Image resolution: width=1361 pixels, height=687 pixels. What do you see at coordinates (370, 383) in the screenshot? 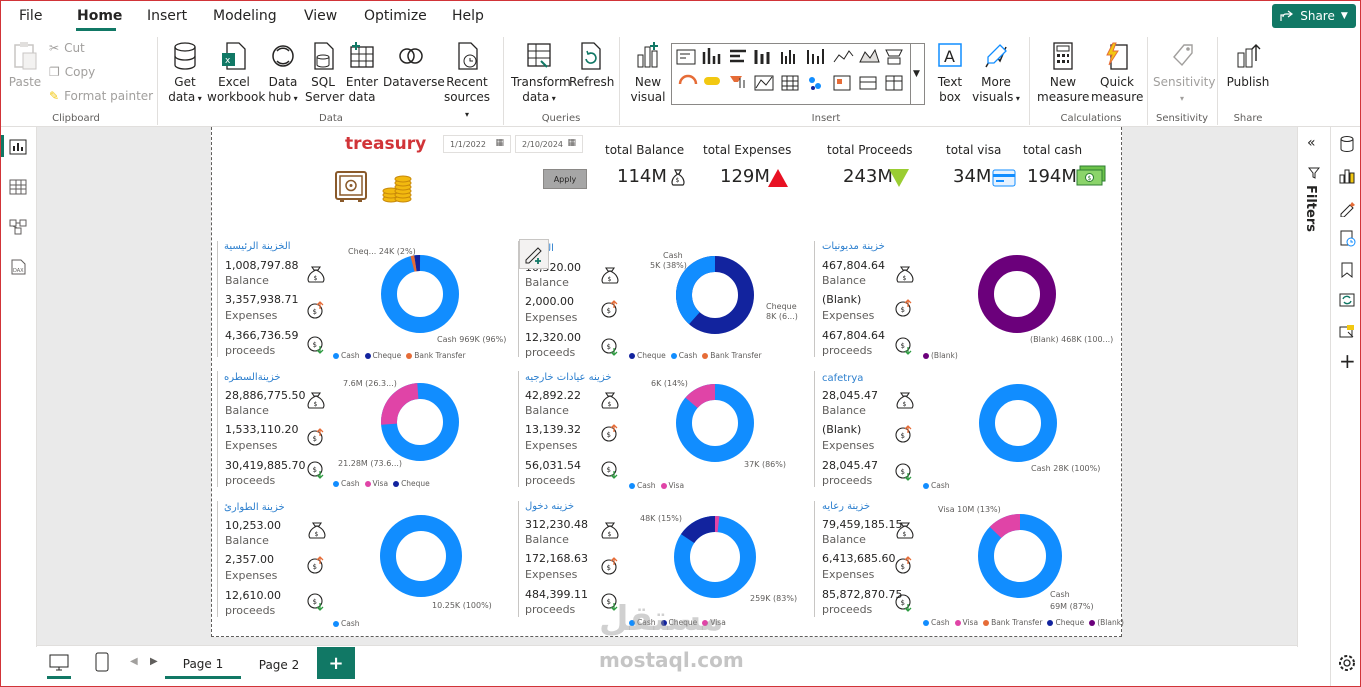
I see `slice-label: 7.6M (26.3...)` at bounding box center [370, 383].